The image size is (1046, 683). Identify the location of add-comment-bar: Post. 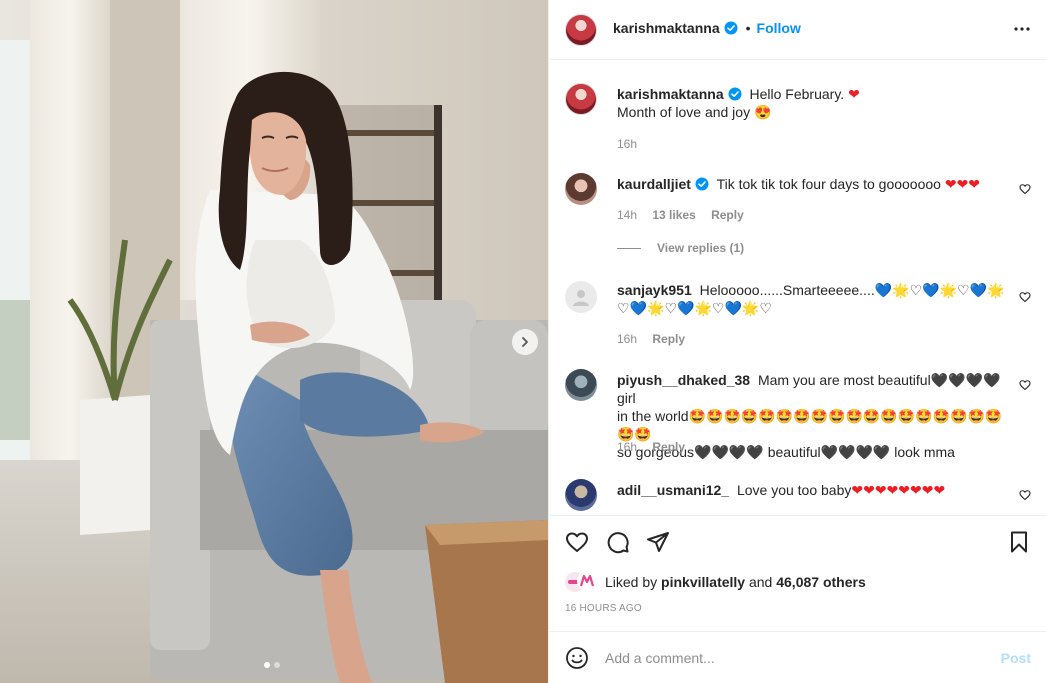
(797, 657).